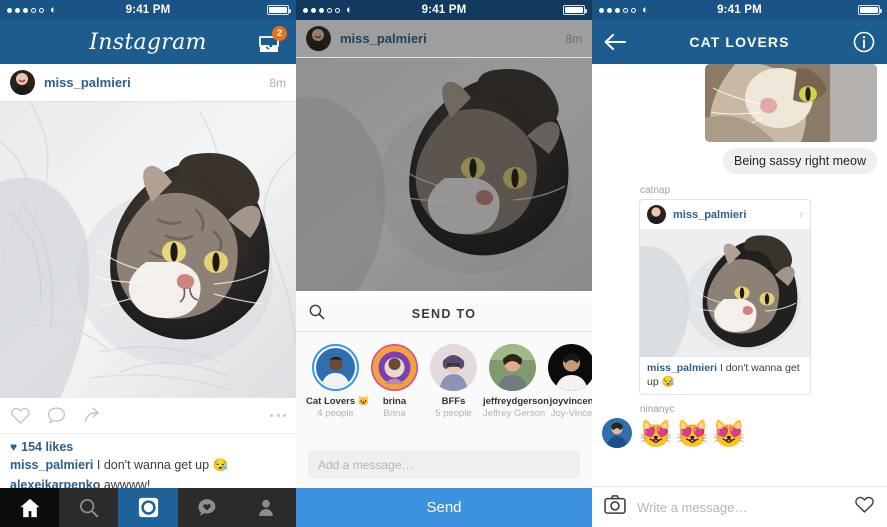 The width and height of the screenshot is (887, 527). What do you see at coordinates (801, 215) in the screenshot?
I see `chevron-right-icon: ›` at bounding box center [801, 215].